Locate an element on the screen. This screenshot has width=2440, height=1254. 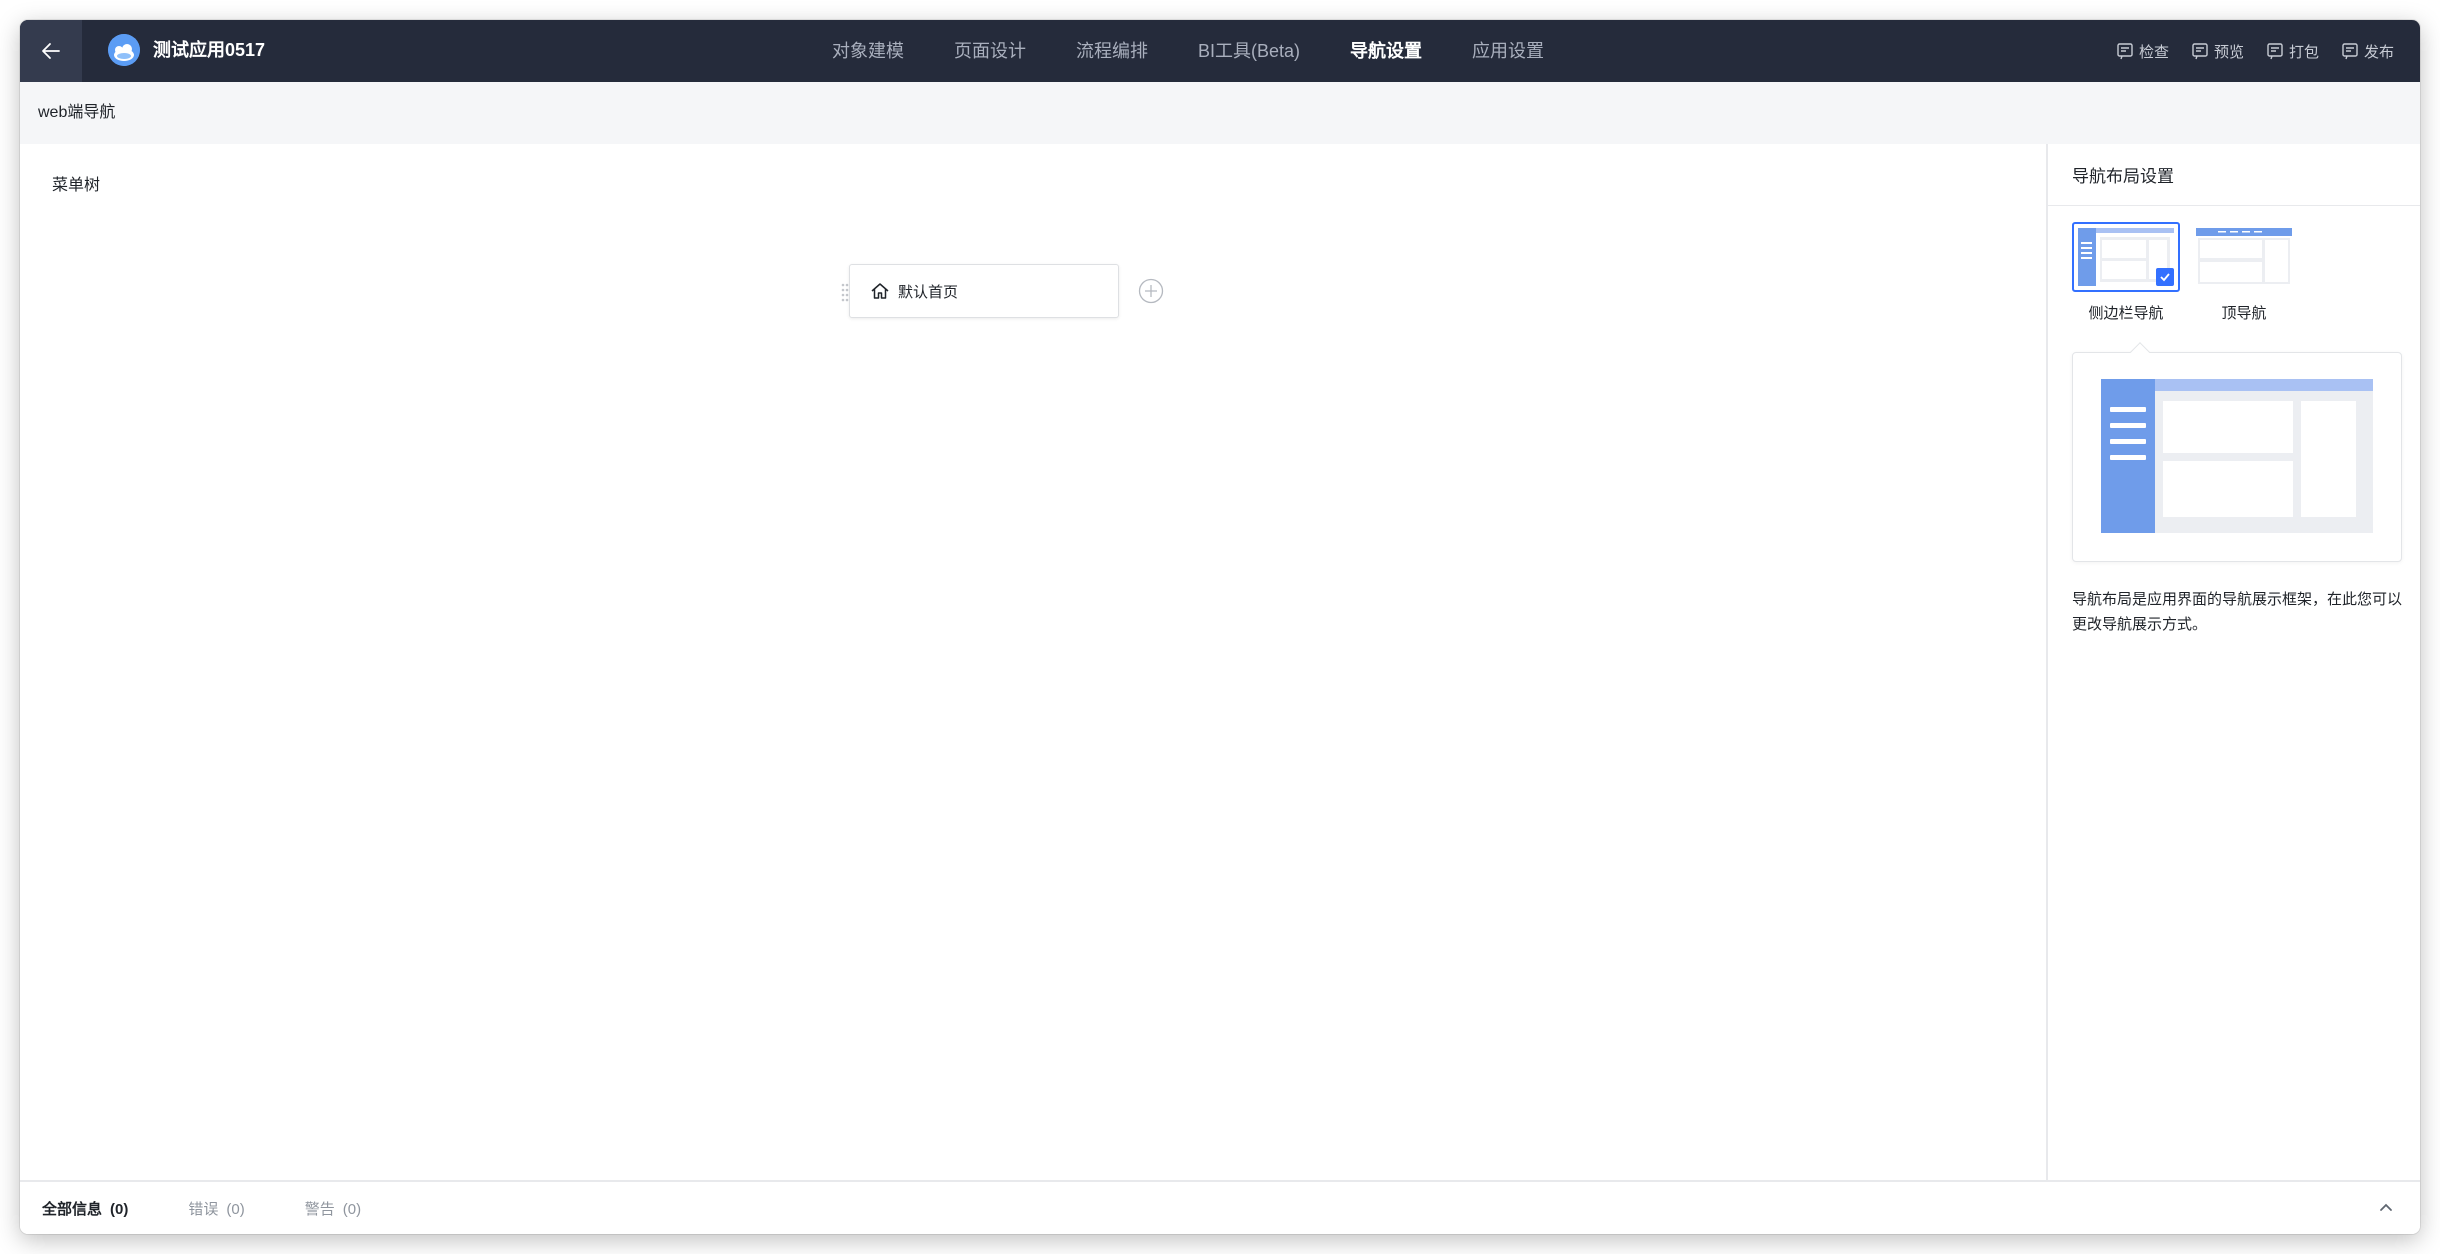
check-label: 检查 is located at coordinates (2153, 52).